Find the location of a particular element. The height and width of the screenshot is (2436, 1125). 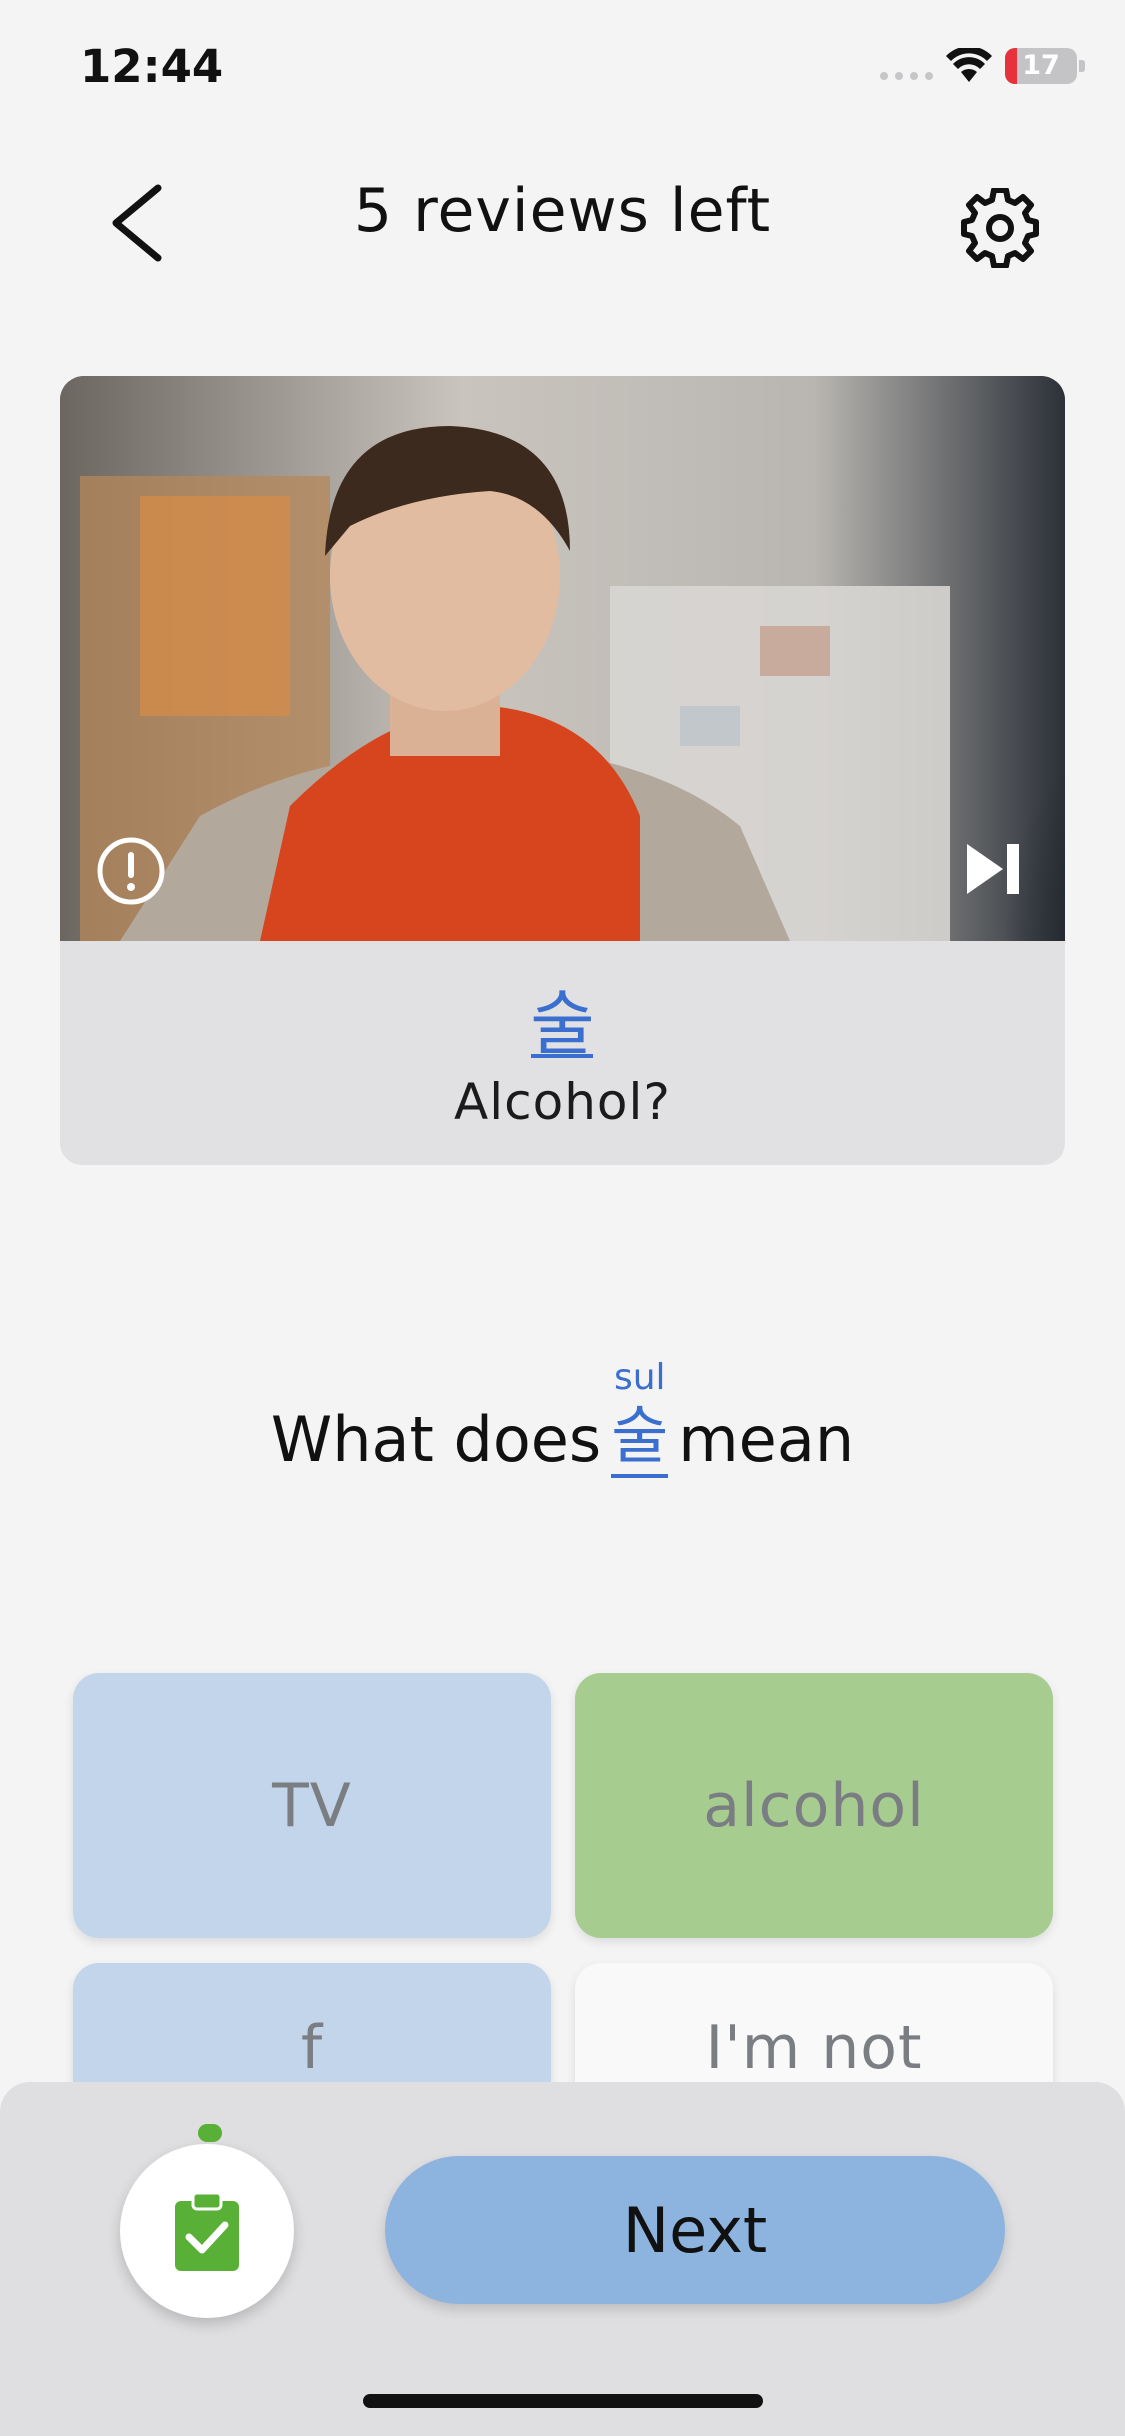

answer-option-label: f is located at coordinates (312, 2048).